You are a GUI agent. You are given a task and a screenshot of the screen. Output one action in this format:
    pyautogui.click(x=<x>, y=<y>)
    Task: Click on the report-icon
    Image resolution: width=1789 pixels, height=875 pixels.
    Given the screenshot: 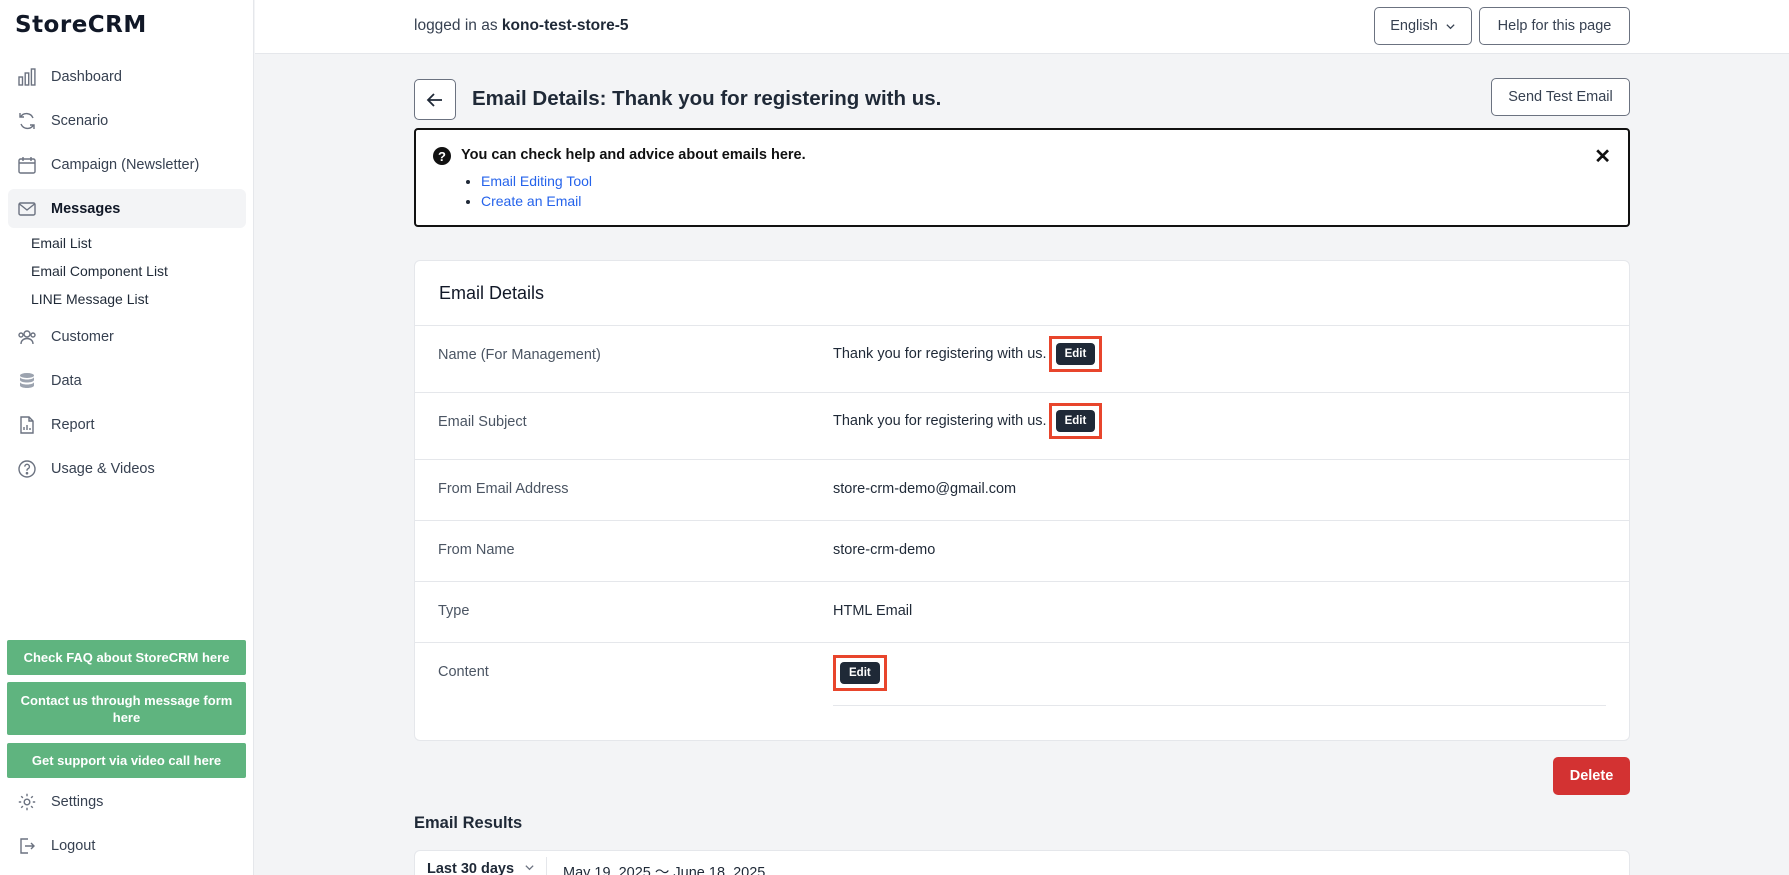 What is the action you would take?
    pyautogui.click(x=27, y=425)
    